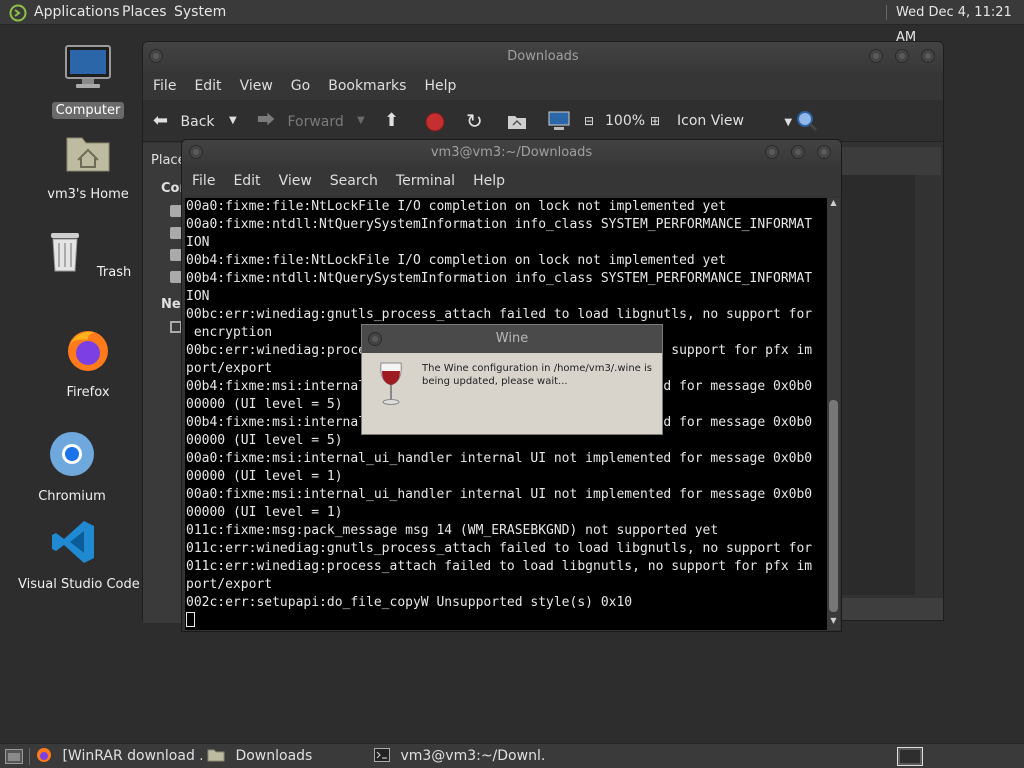 This screenshot has height=768, width=1024. I want to click on forward-arrow-icon: ⮕, so click(266, 120).